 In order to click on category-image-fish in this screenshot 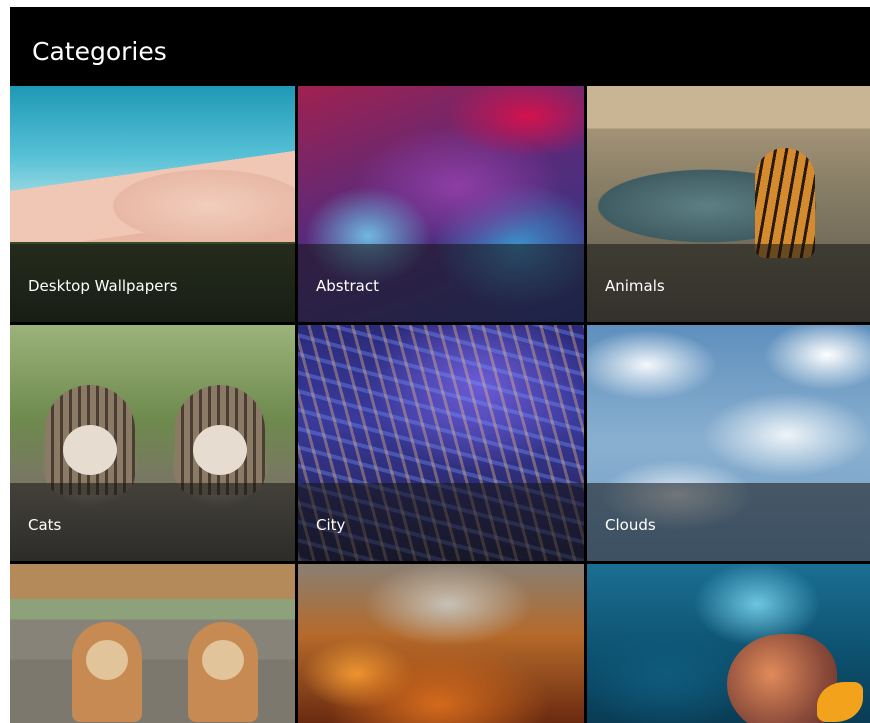, I will do `click(728, 643)`.